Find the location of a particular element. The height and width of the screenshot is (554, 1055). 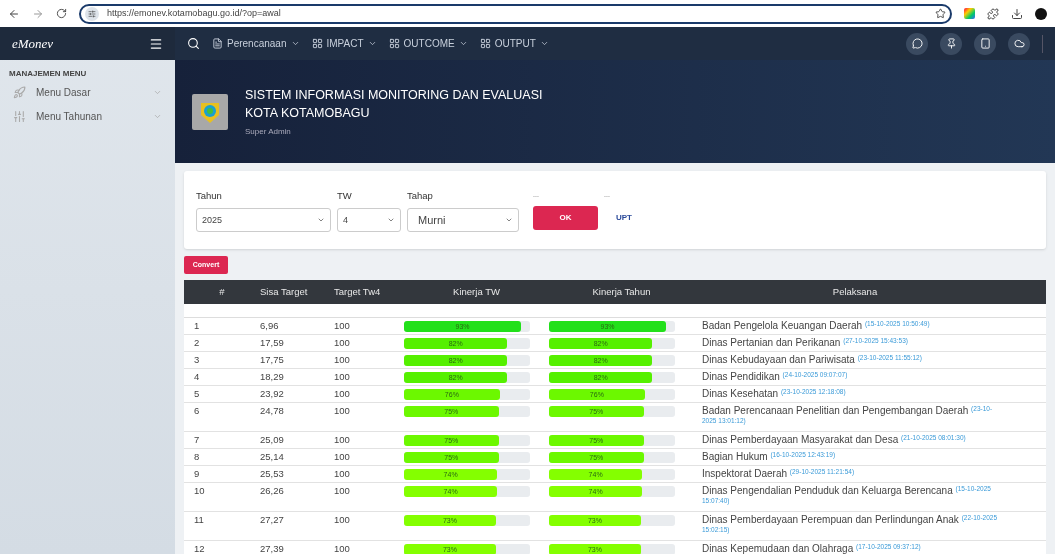

nav-menu: OUTCOME is located at coordinates (428, 43).